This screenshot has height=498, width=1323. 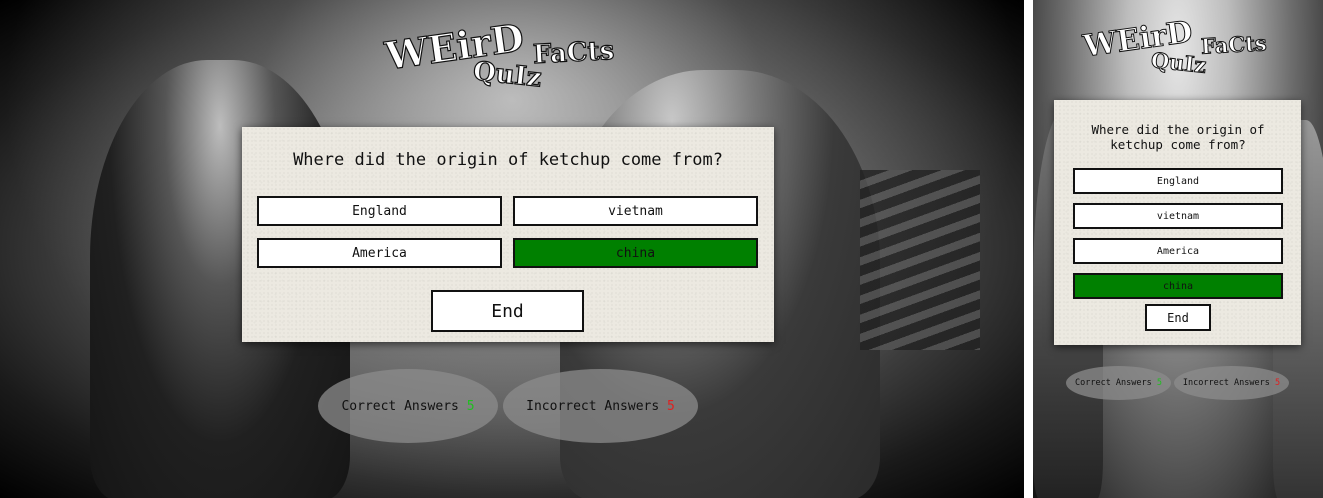 What do you see at coordinates (1226, 383) in the screenshot?
I see `mobile-incorrect-answers-label: Incorrect Answers` at bounding box center [1226, 383].